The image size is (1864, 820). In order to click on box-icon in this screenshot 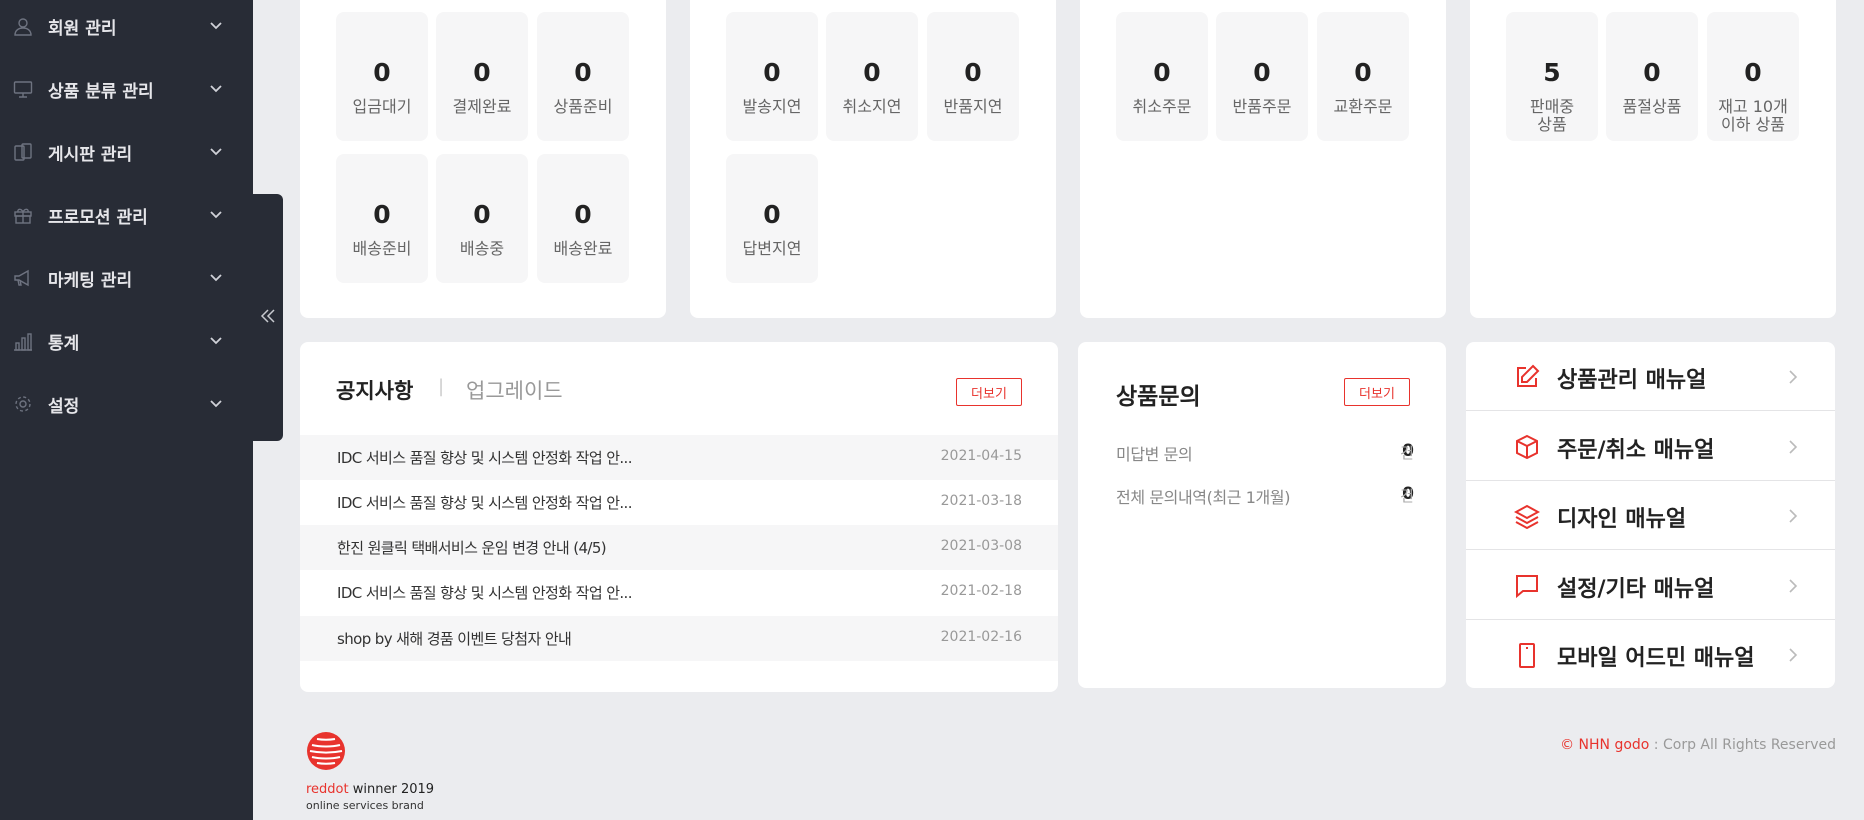, I will do `click(1527, 447)`.